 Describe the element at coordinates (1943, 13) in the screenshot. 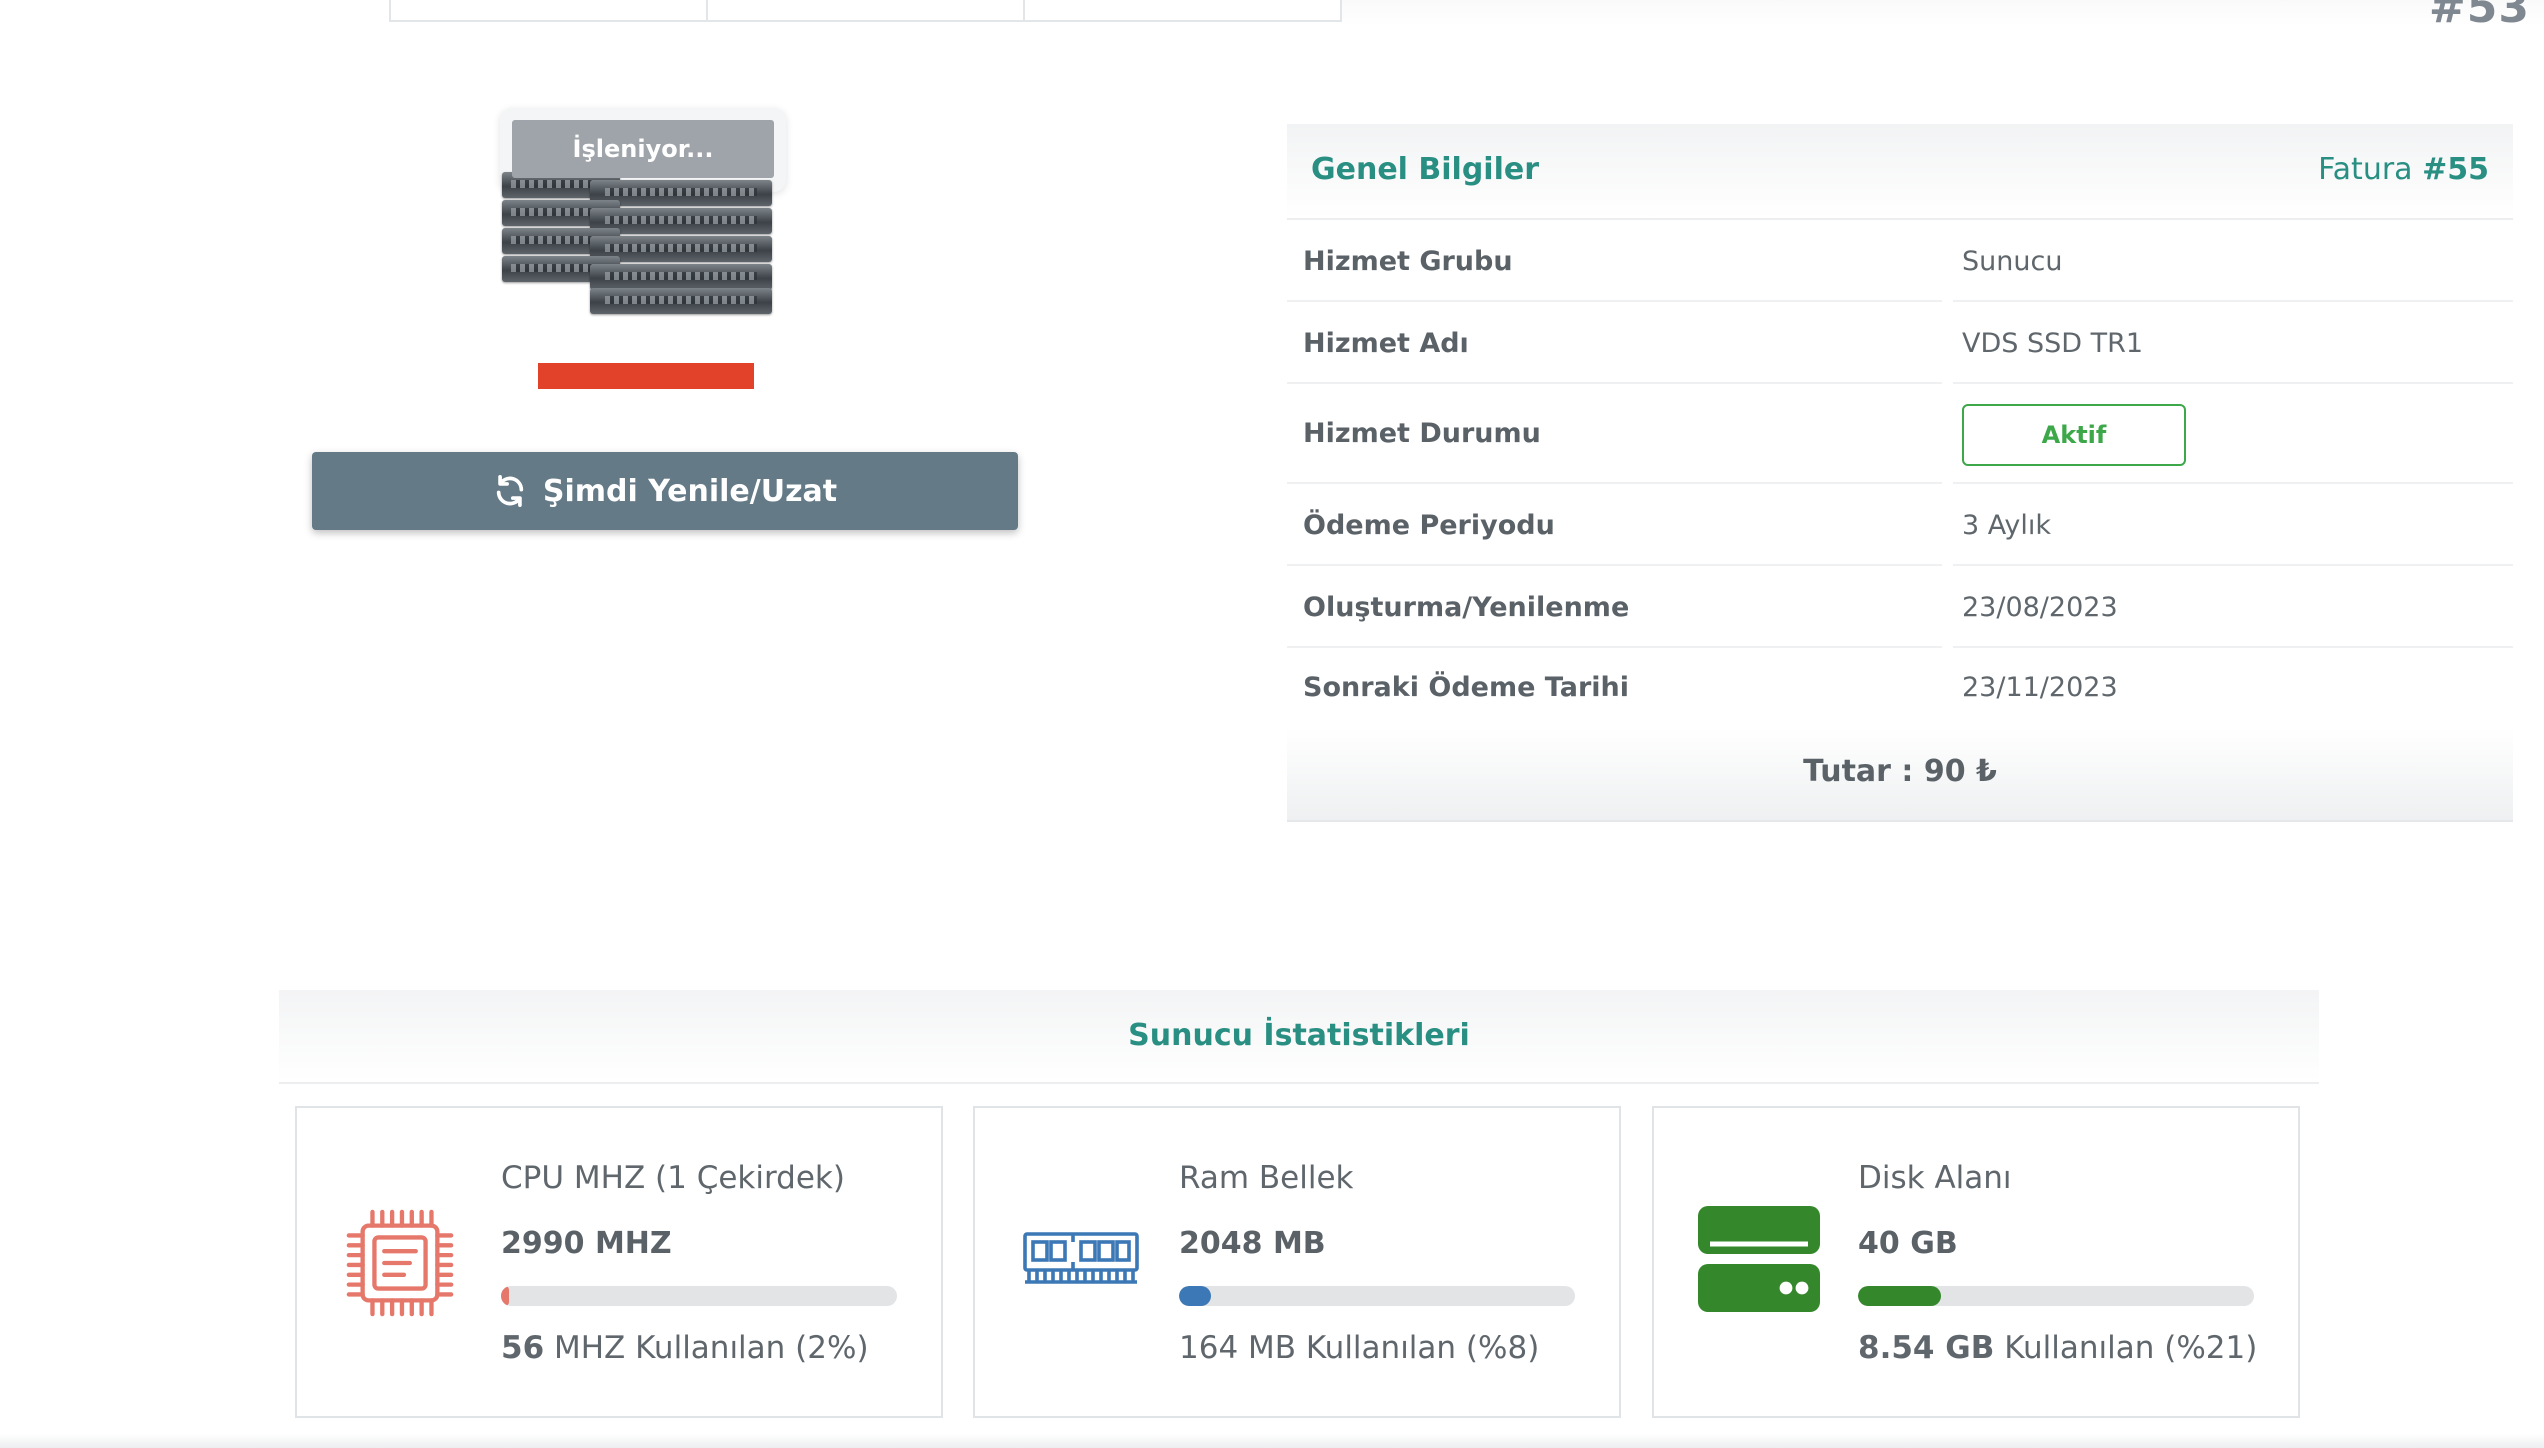

I see `top-header-fade` at that location.